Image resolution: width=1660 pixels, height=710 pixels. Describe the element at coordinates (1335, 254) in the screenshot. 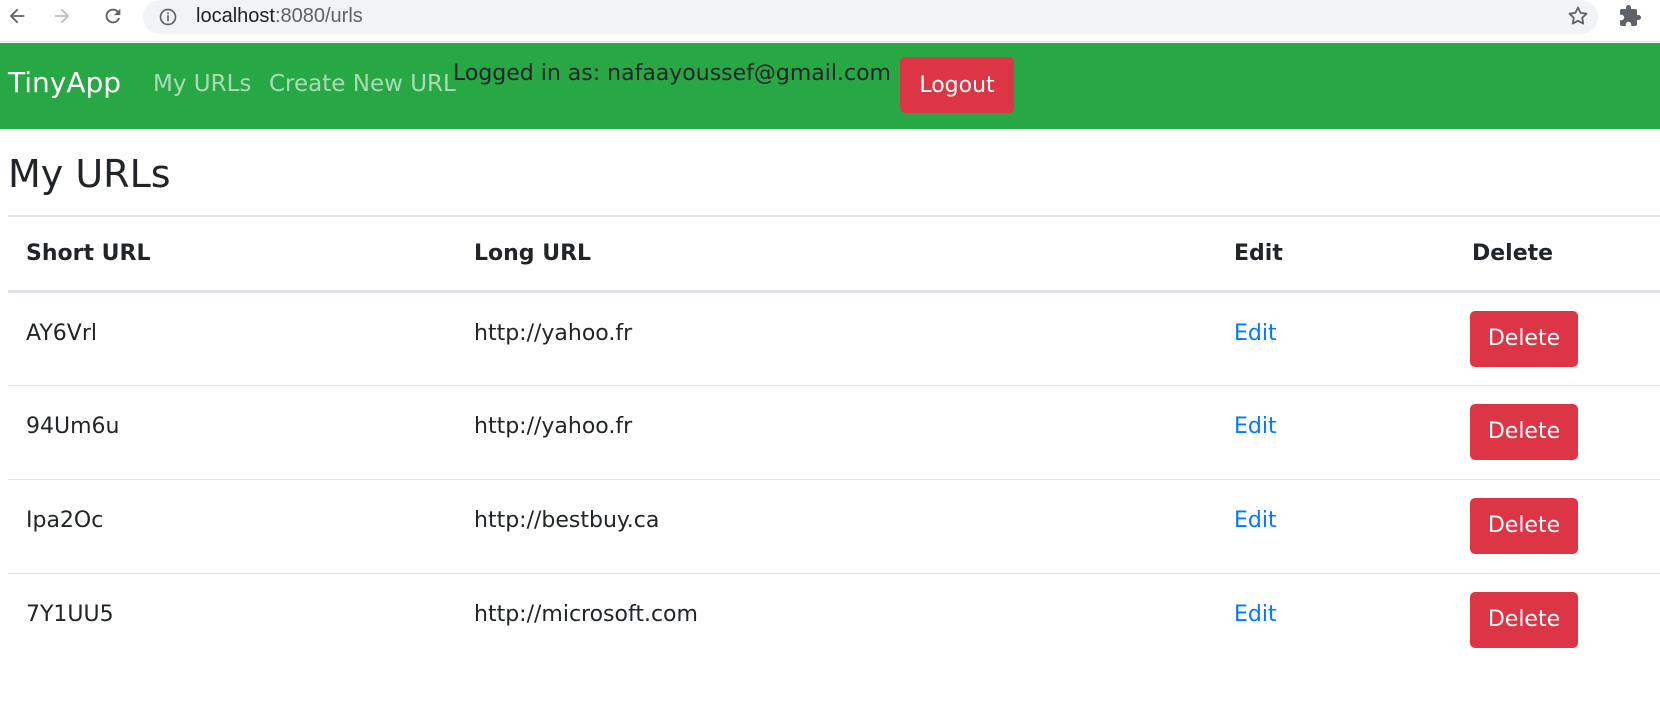

I see `header-edit: Edit` at that location.